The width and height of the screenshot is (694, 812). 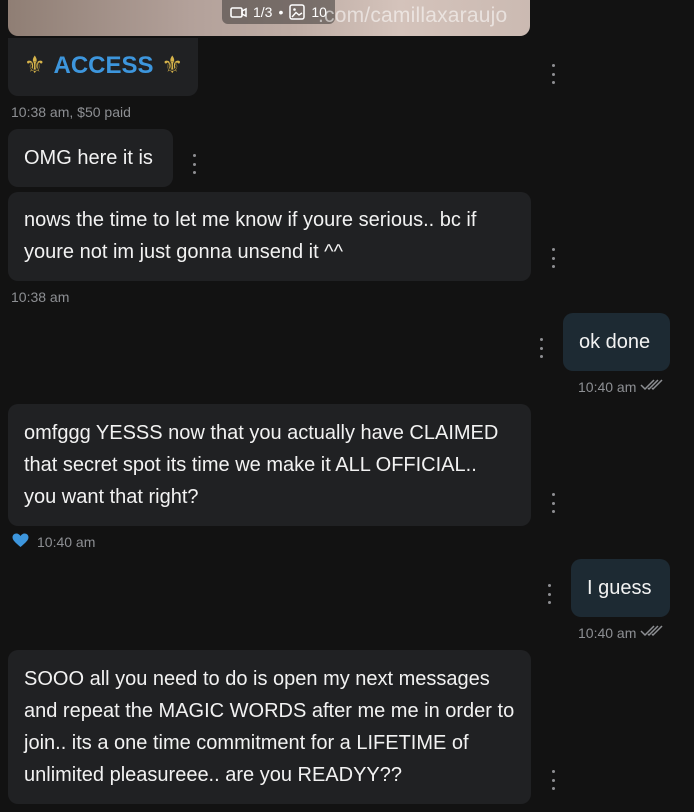 I want to click on message-bubble-outgoing: I guess, so click(x=620, y=588).